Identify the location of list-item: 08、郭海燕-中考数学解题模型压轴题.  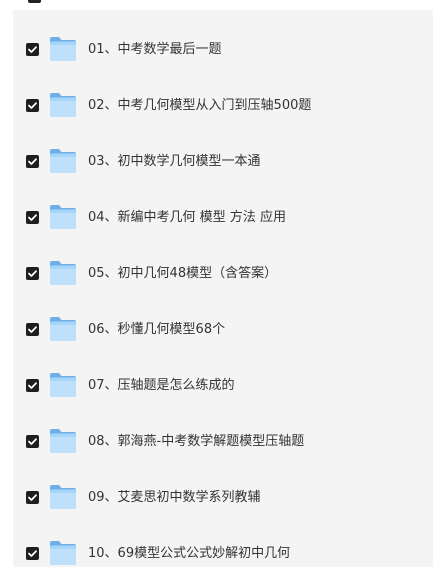
(223, 442).